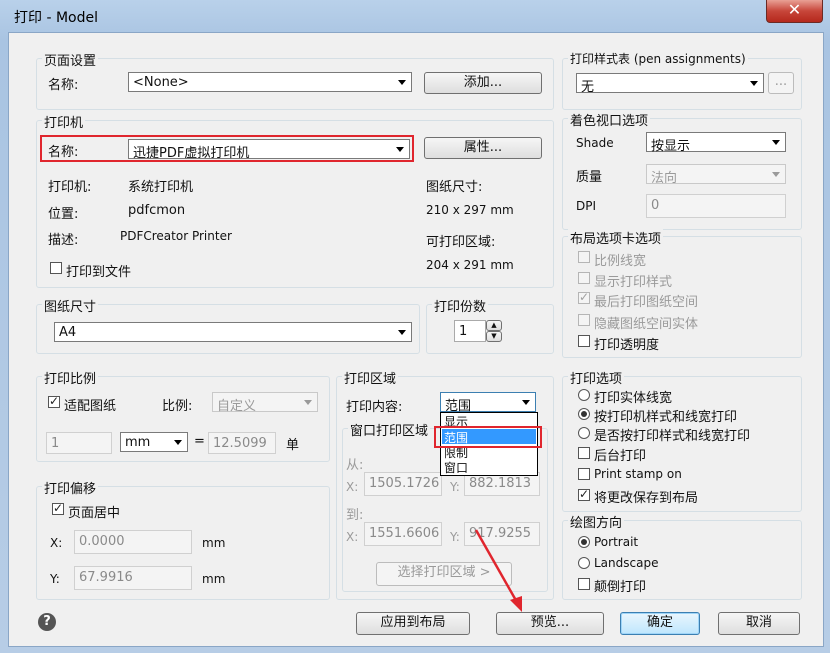 The width and height of the screenshot is (830, 653). I want to click on fit-to-paper-checkbox, so click(54, 401).